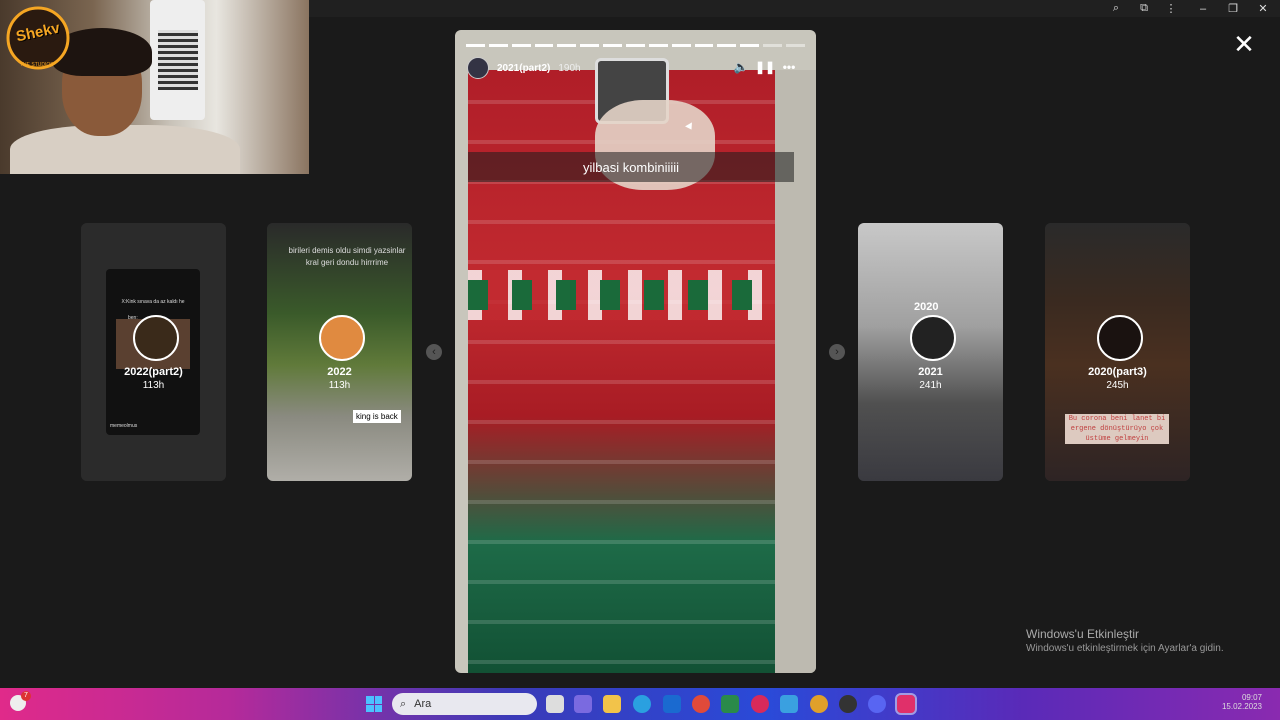 The height and width of the screenshot is (720, 1280). I want to click on activation-watermark-title: Windows'u Etkinleştir, so click(1082, 634).